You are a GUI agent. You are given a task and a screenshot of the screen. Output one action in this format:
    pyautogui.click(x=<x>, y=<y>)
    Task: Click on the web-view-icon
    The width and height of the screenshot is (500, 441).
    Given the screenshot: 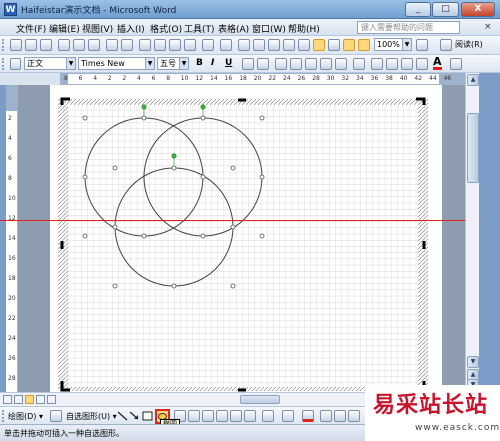 What is the action you would take?
    pyautogui.click(x=18, y=399)
    